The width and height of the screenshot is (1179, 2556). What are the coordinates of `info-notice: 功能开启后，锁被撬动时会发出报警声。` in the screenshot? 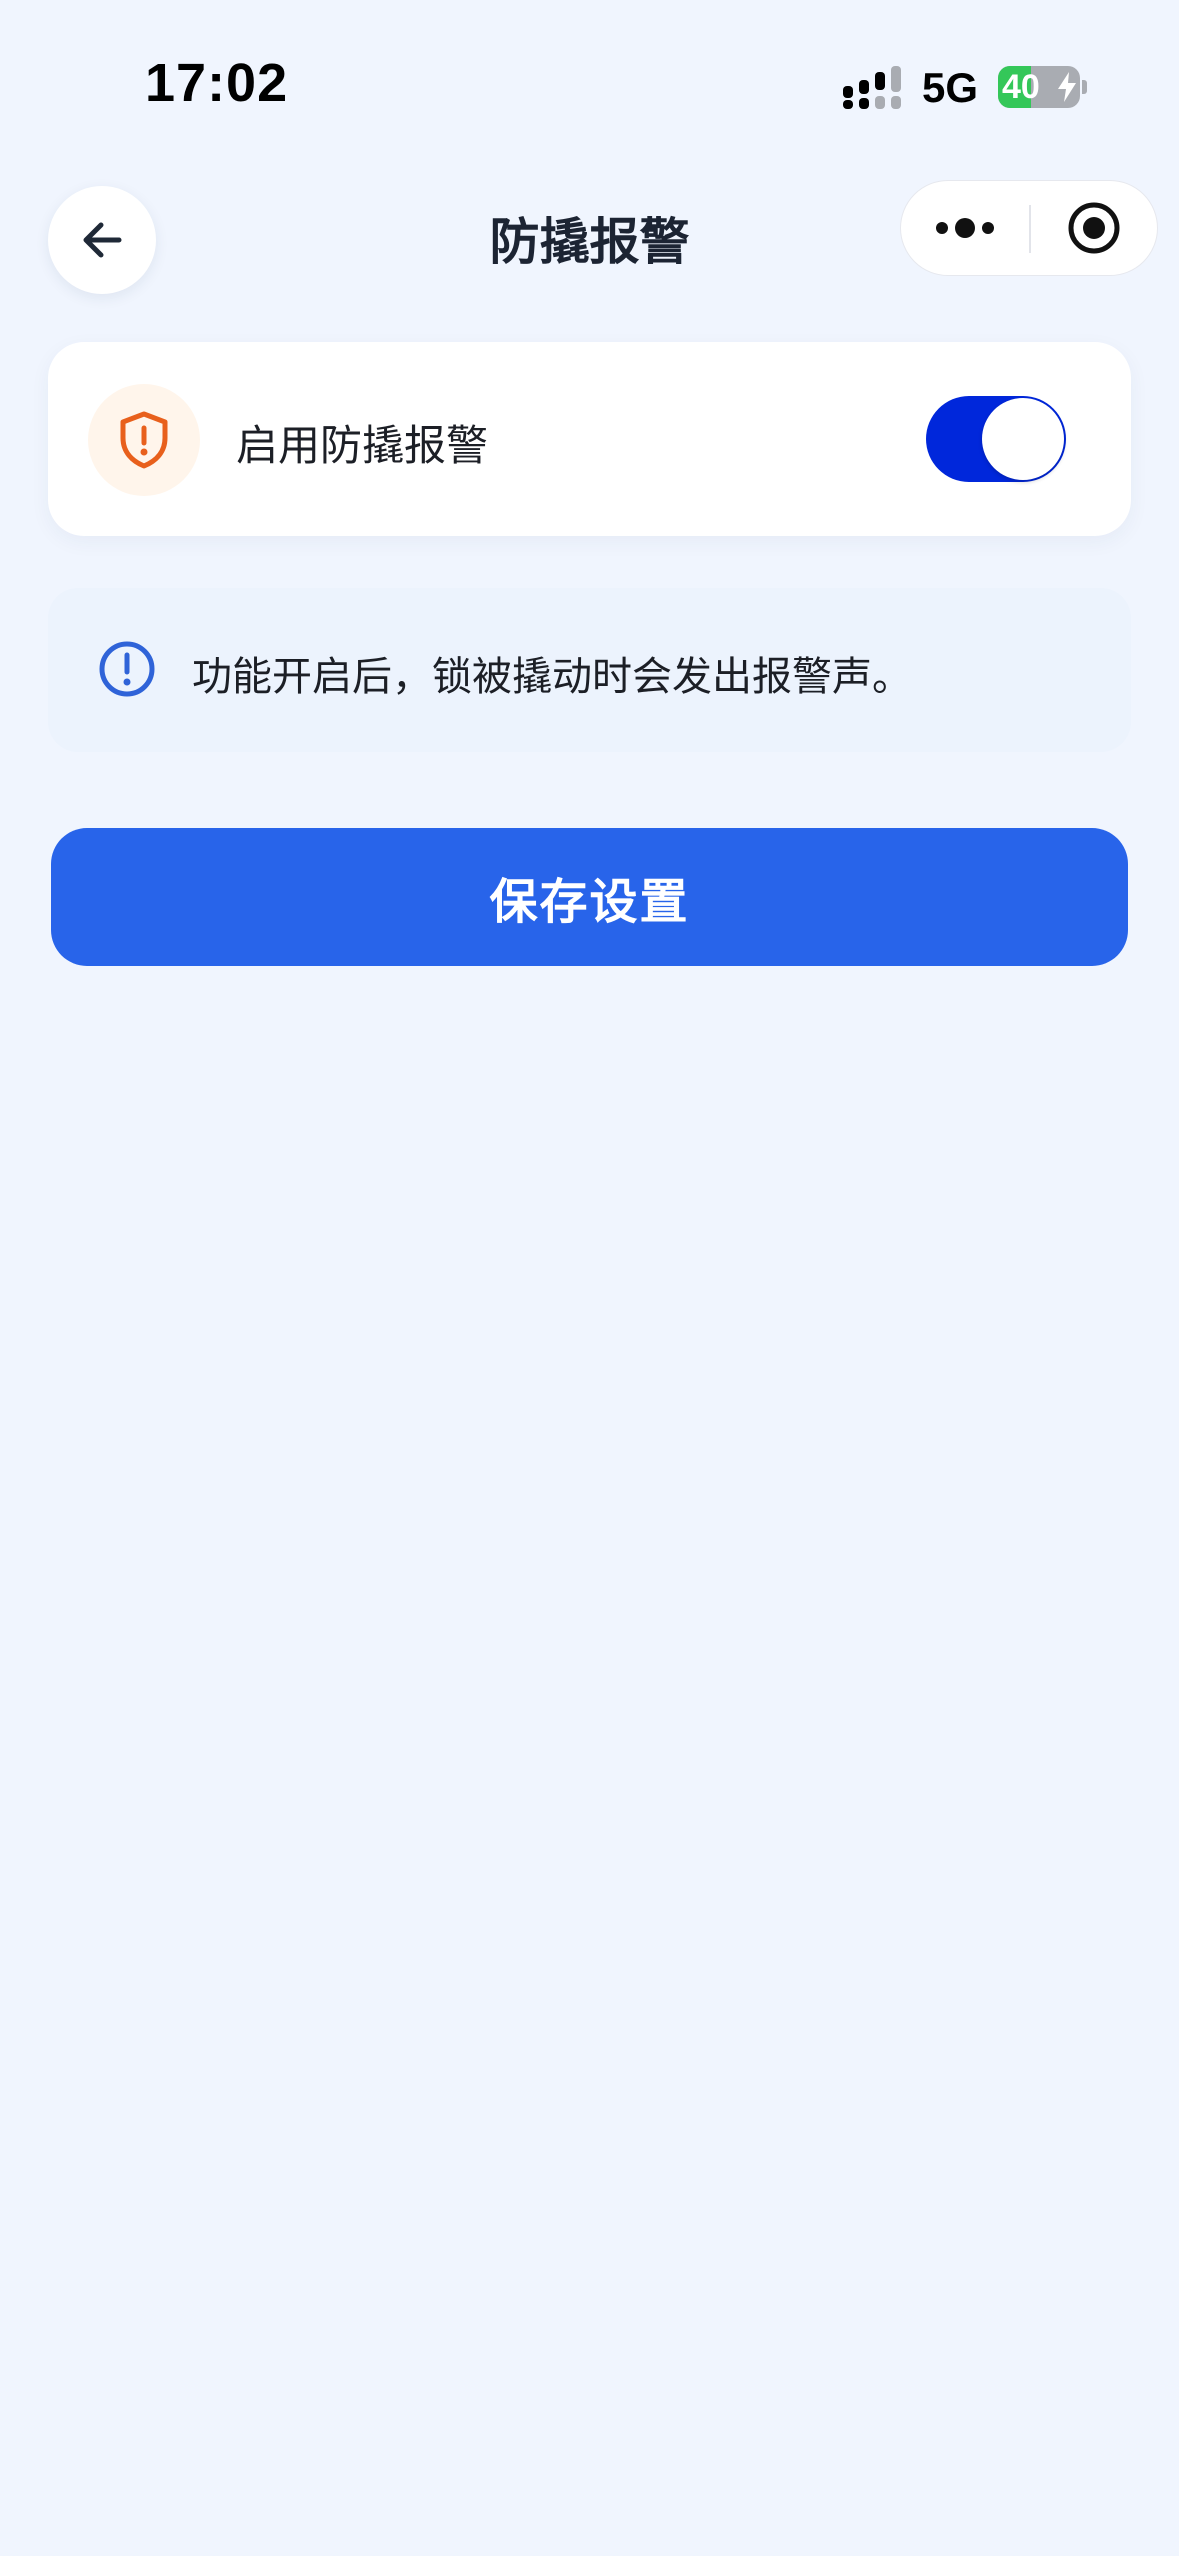 It's located at (589, 670).